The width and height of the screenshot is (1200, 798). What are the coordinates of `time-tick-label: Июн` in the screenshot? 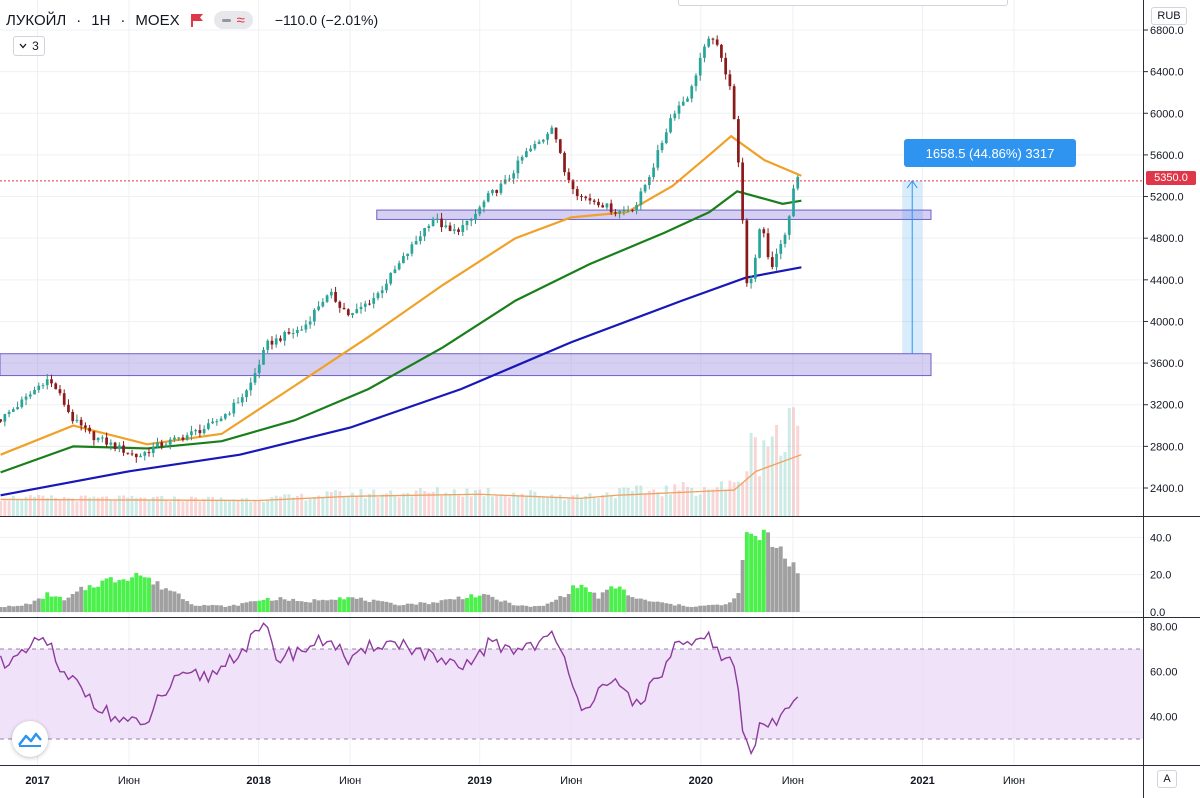 It's located at (350, 781).